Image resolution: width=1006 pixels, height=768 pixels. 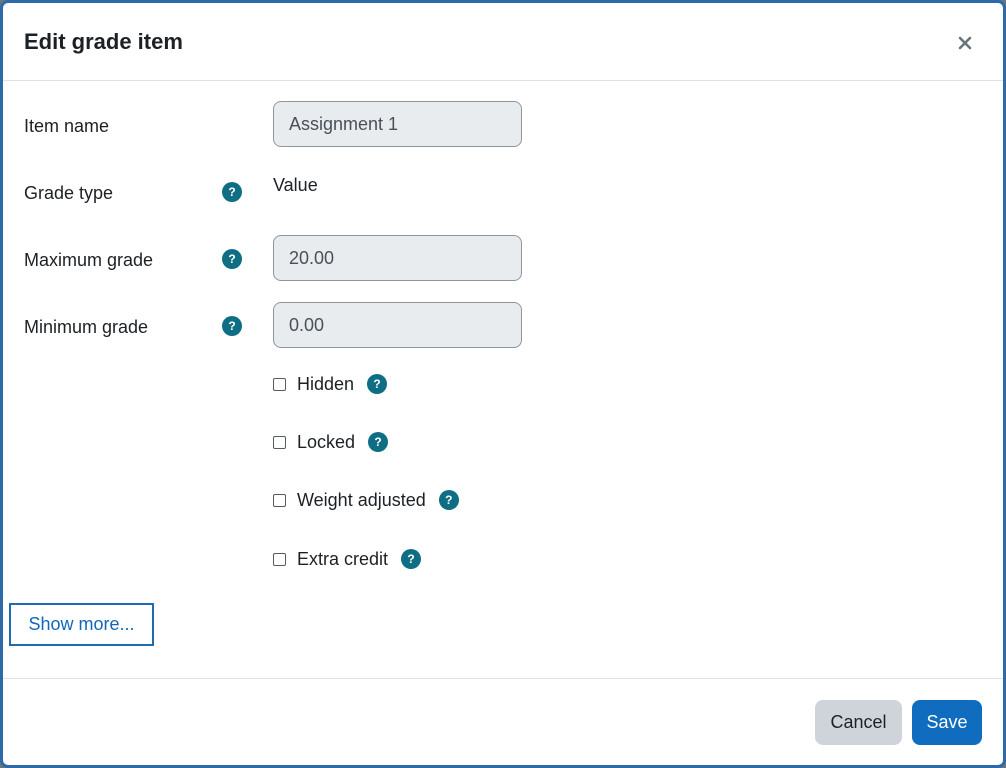 I want to click on extra-credit-checkbox-row: Extra credit ?, so click(x=347, y=559).